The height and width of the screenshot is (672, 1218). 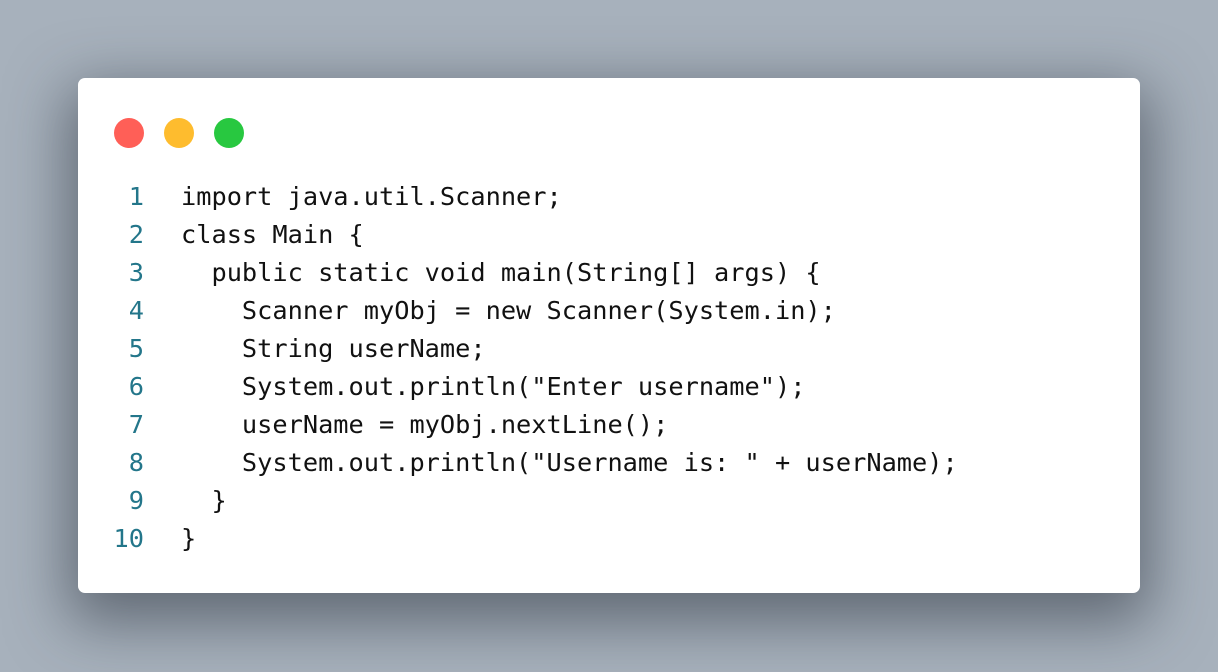 I want to click on line-number: 8, so click(x=136, y=462).